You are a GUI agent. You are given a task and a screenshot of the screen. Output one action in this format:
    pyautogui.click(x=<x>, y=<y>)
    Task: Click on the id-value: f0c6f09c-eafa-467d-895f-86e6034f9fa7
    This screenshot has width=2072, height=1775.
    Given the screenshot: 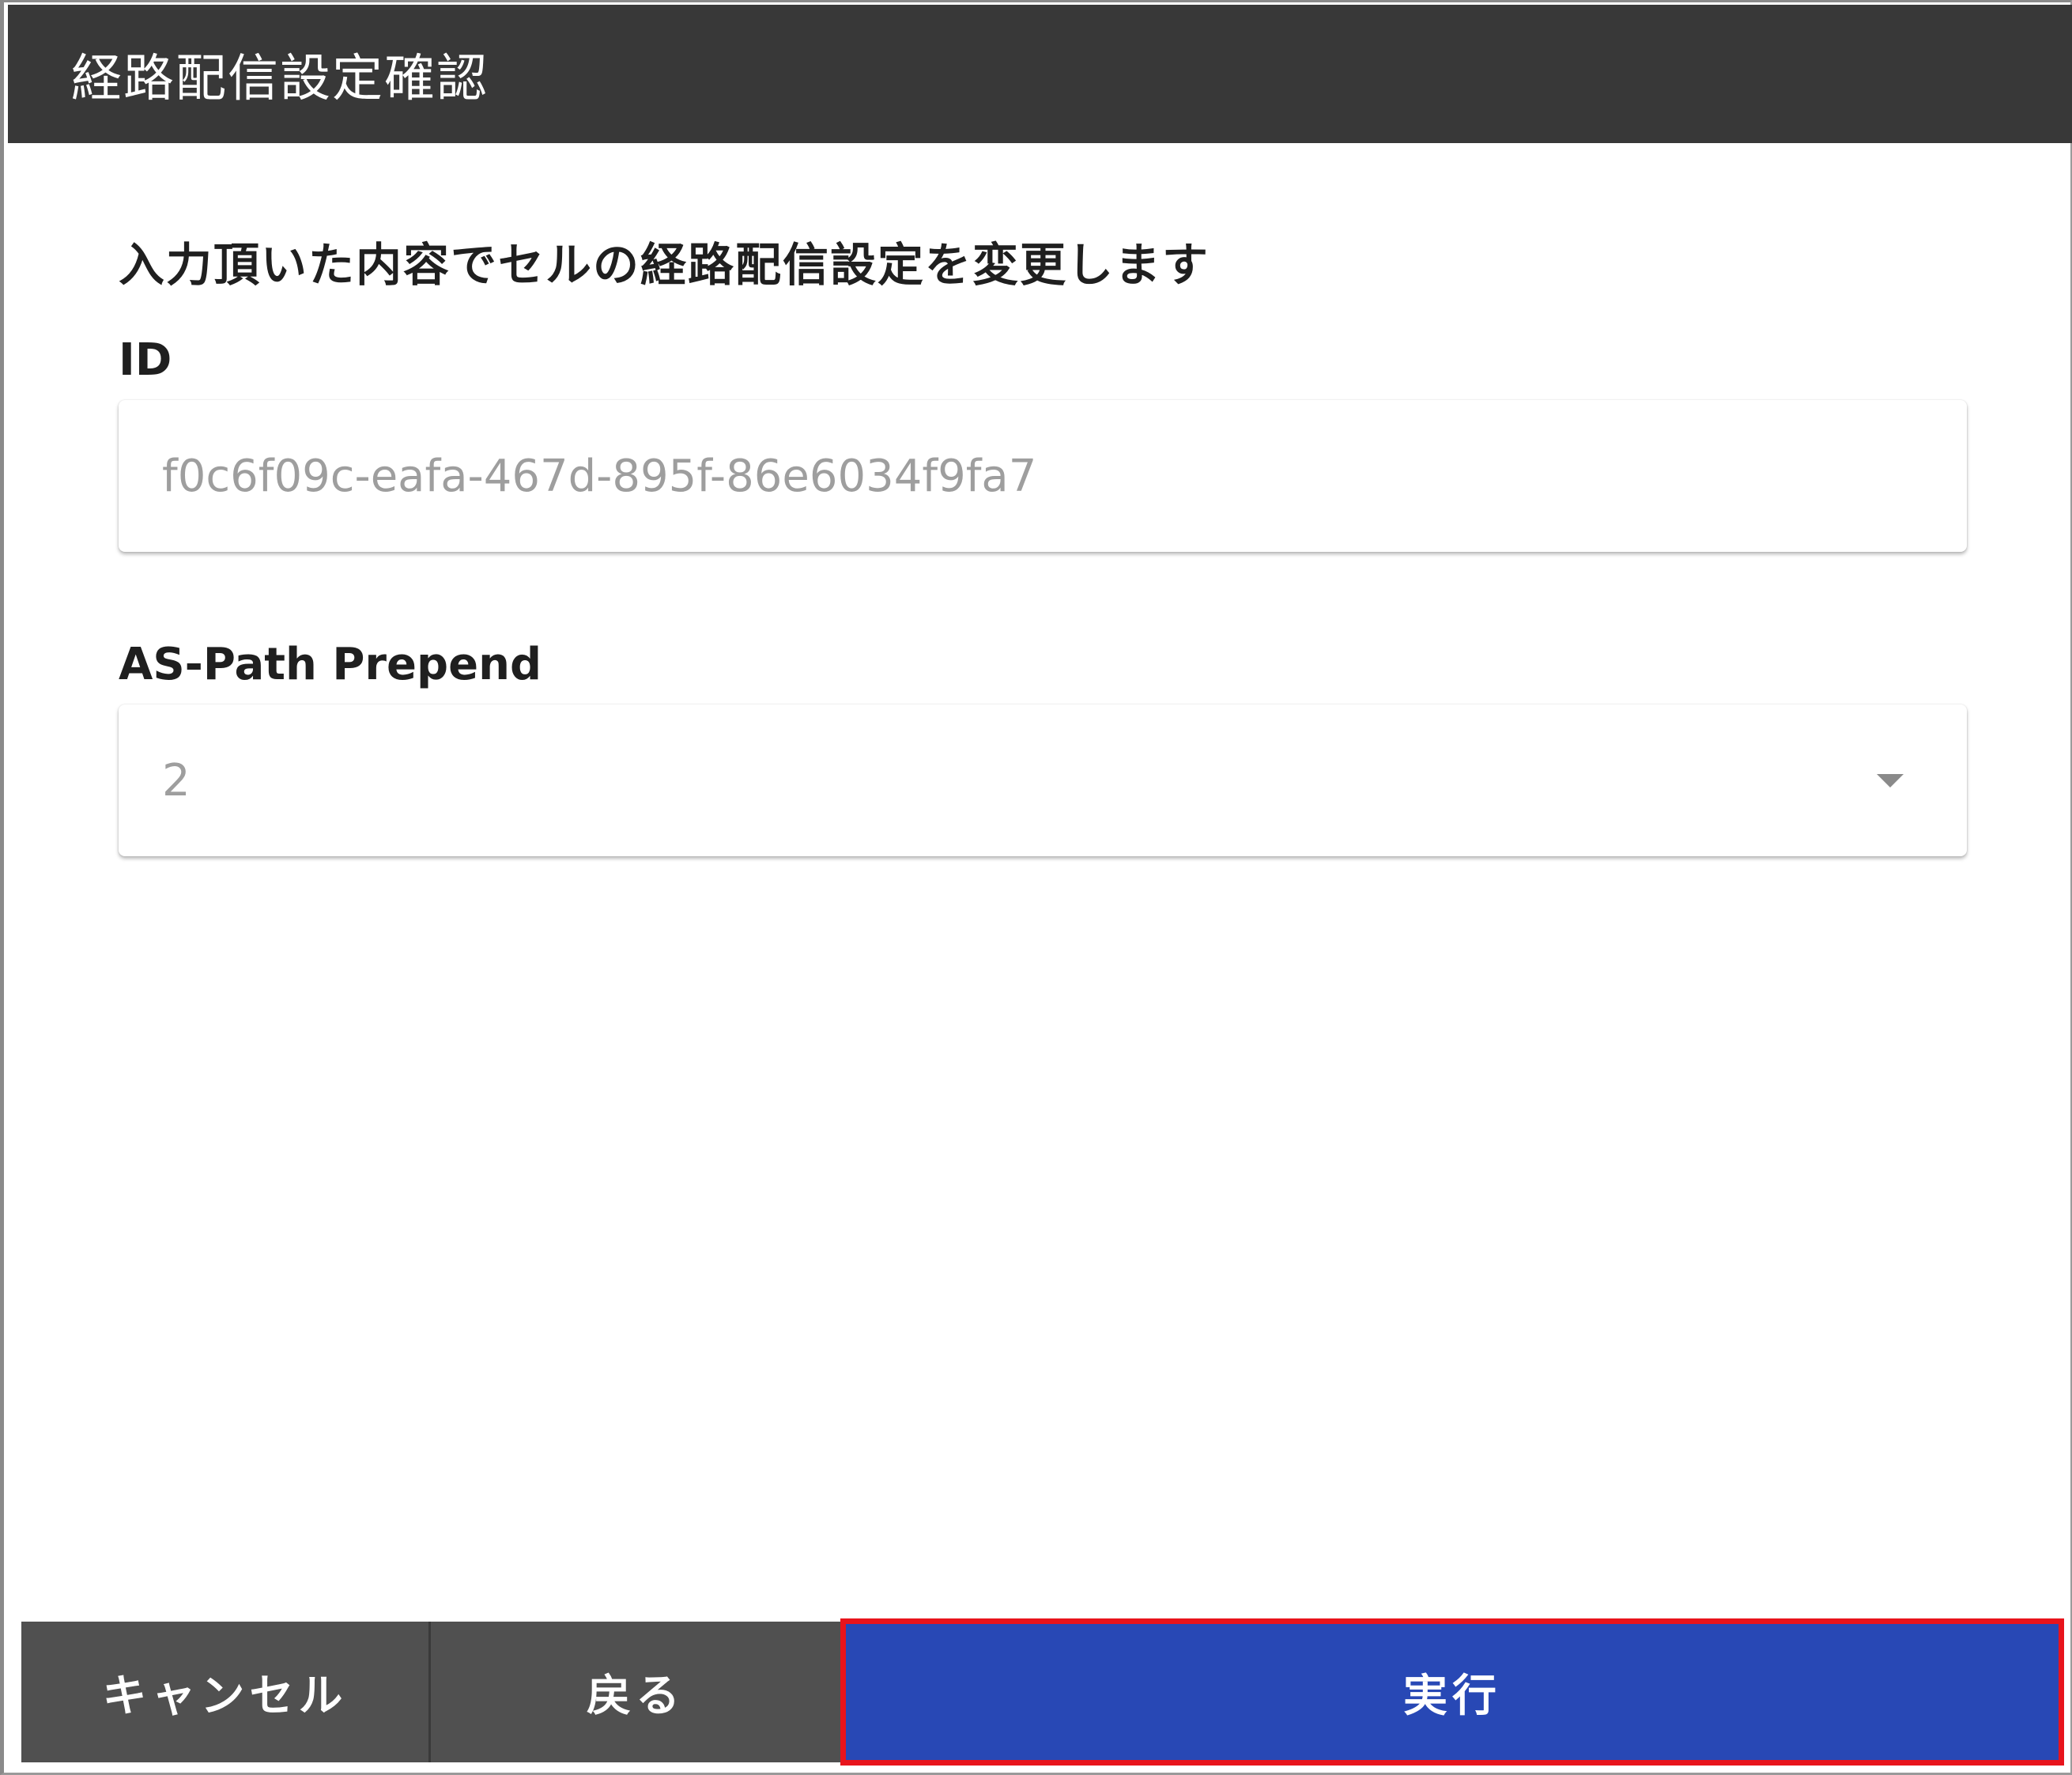 What is the action you would take?
    pyautogui.click(x=600, y=476)
    